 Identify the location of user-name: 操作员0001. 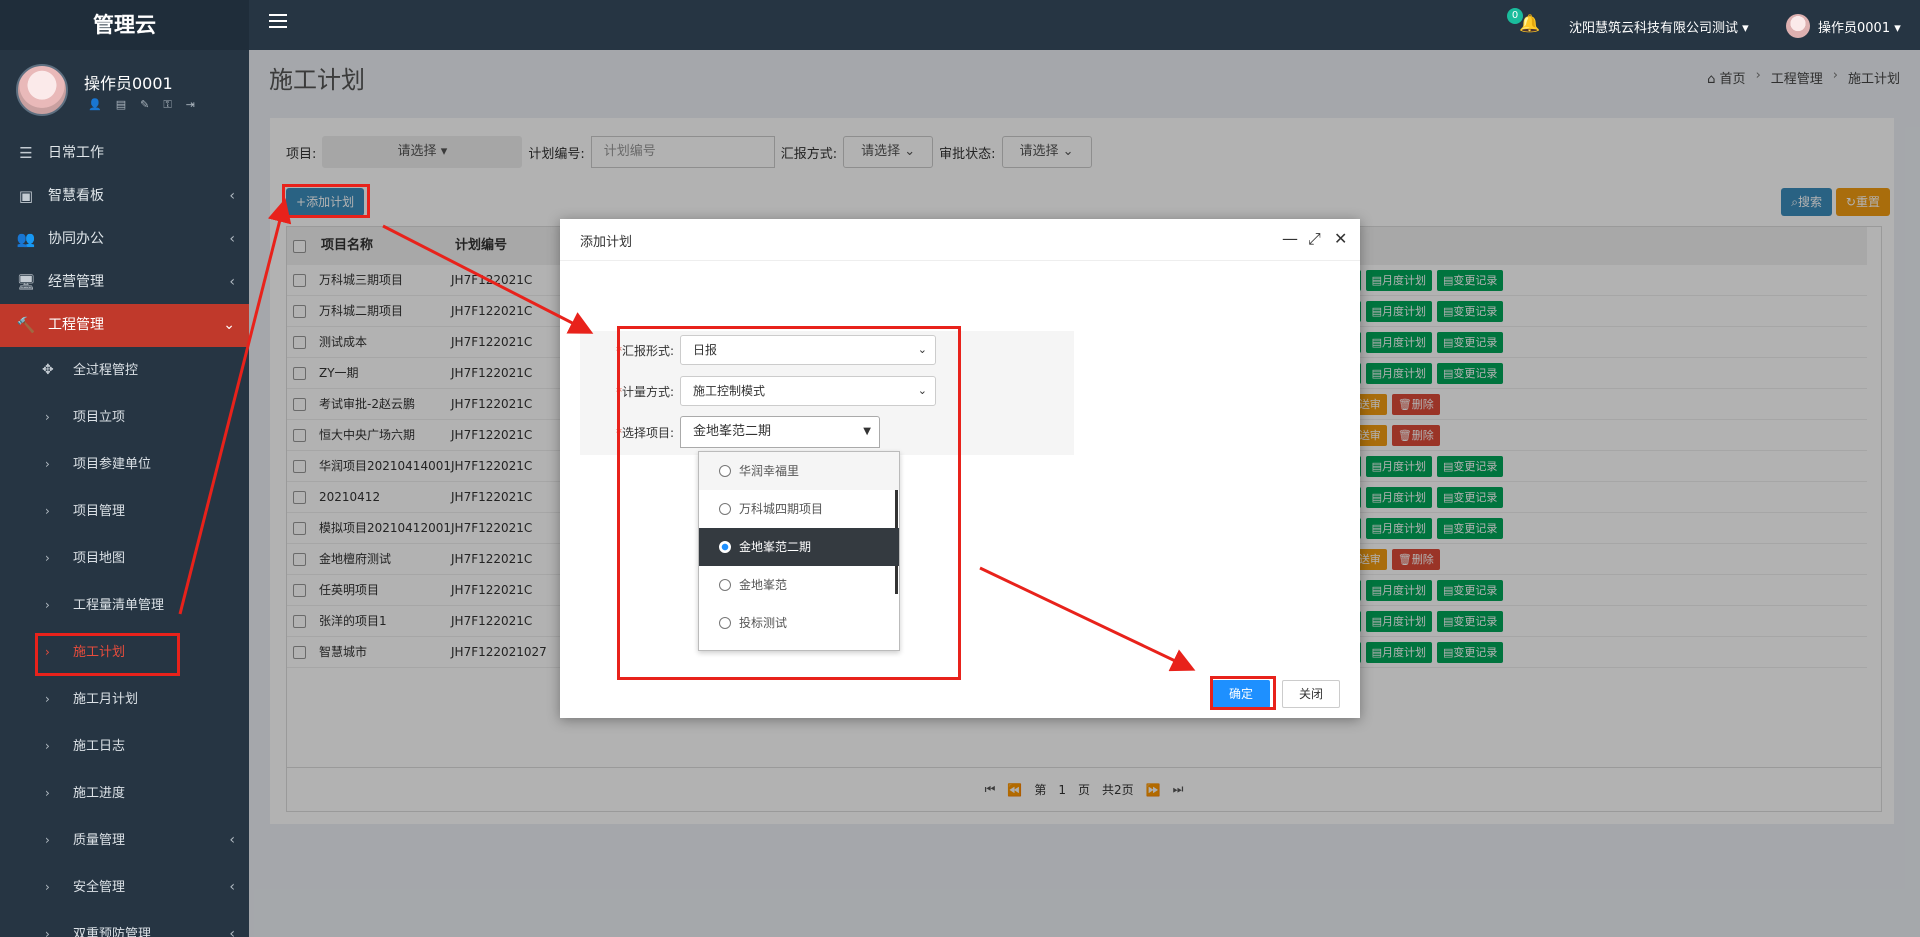
(128, 83).